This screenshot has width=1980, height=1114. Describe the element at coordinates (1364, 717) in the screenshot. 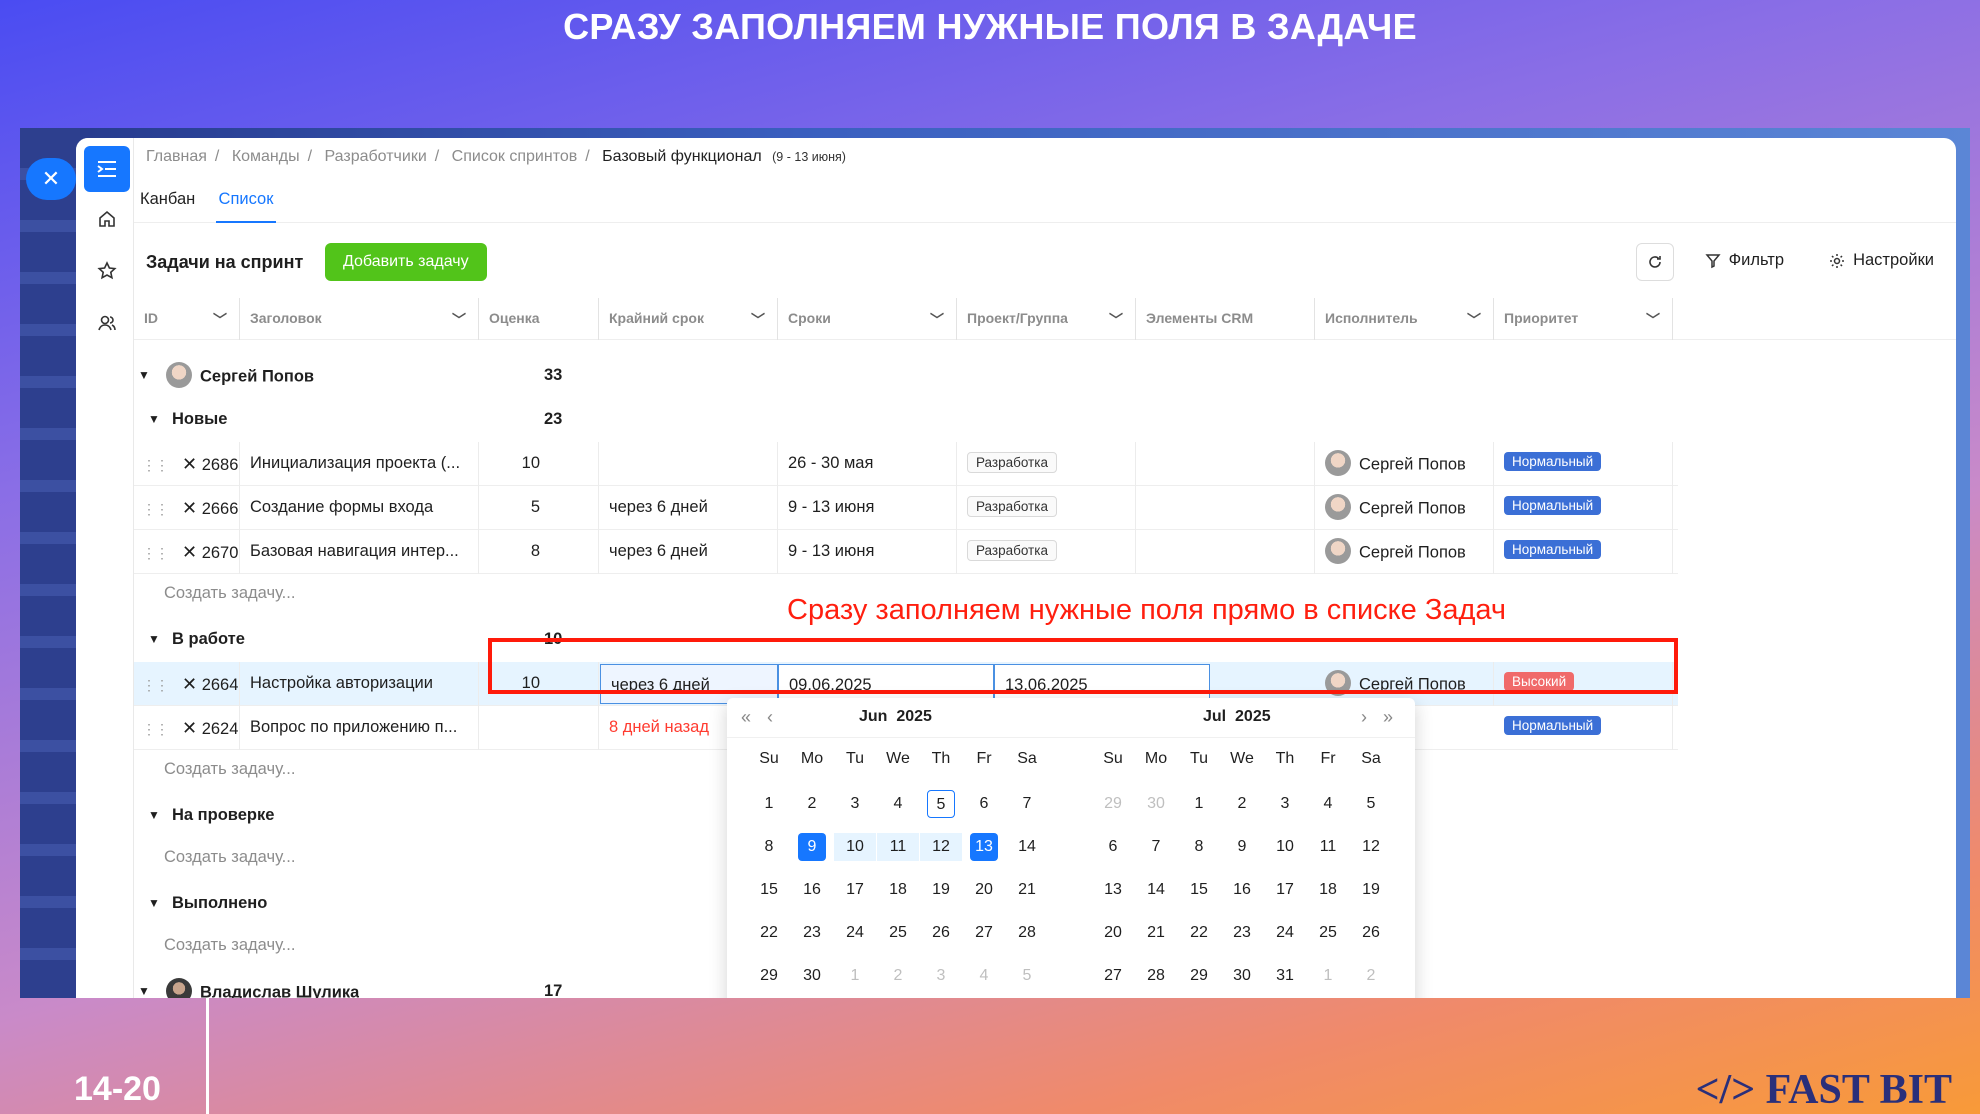

I see `next-month-icon: ›` at that location.